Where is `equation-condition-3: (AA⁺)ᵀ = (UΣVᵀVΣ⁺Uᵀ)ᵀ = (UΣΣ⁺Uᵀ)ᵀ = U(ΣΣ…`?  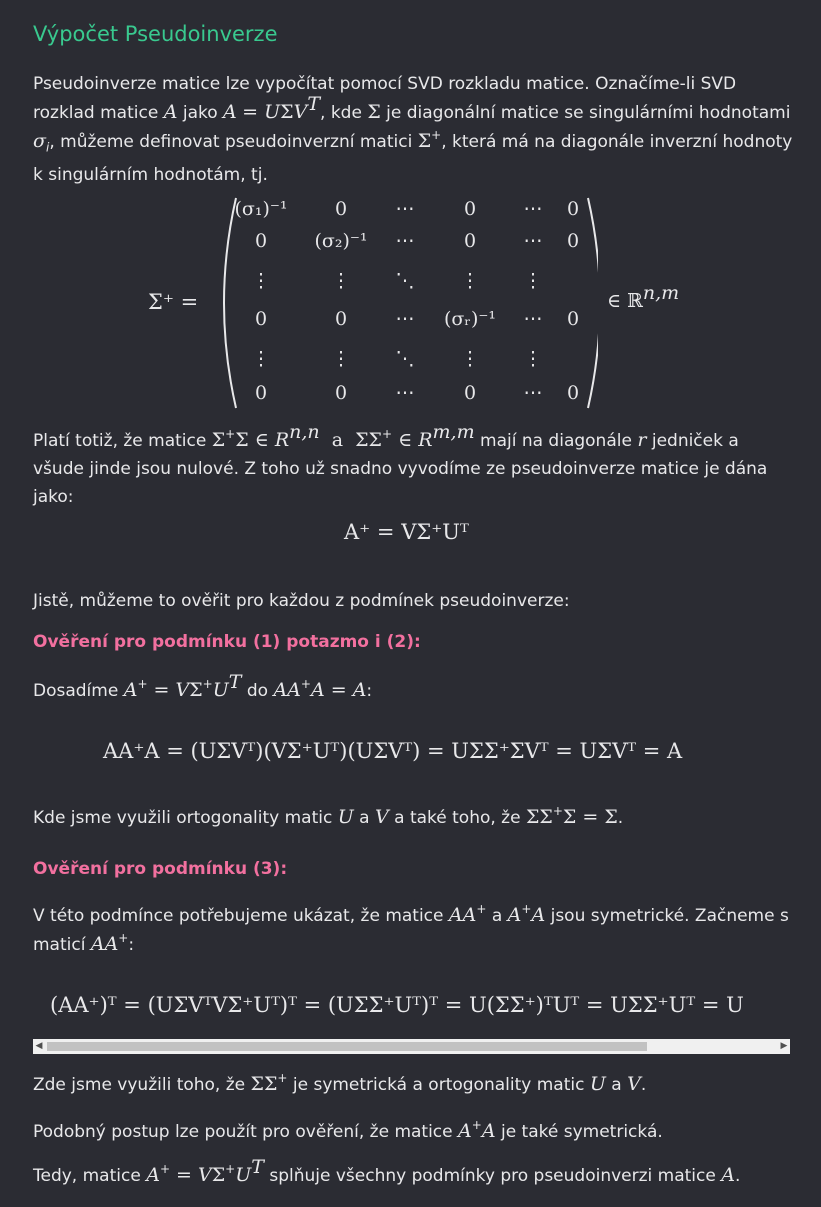 equation-condition-3: (AA⁺)ᵀ = (UΣVᵀVΣ⁺Uᵀ)ᵀ = (UΣΣ⁺Uᵀ)ᵀ = U(ΣΣ… is located at coordinates (397, 1005).